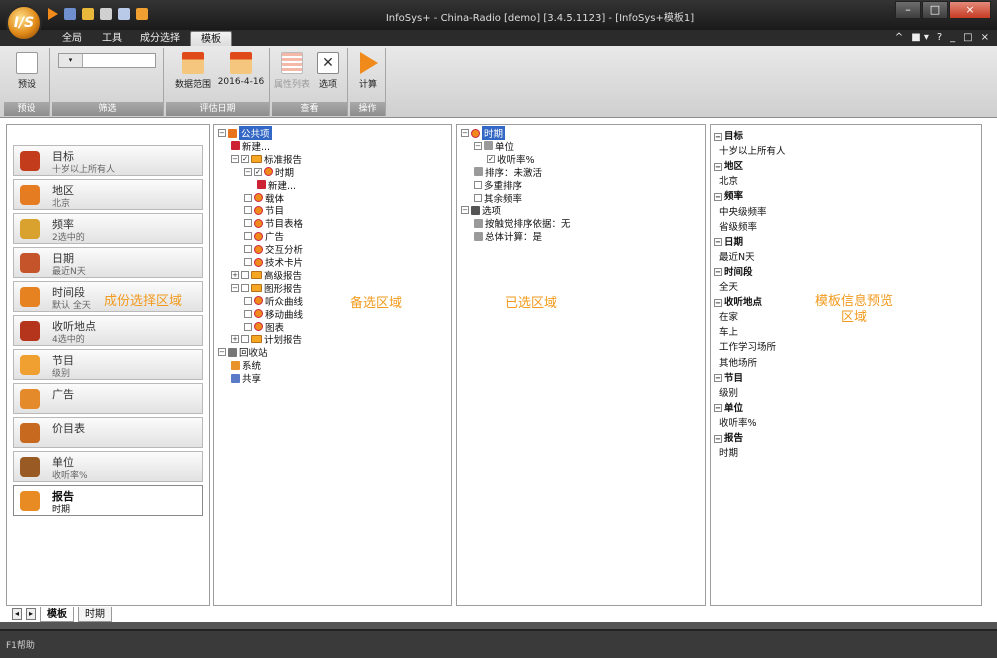 The height and width of the screenshot is (658, 997). I want to click on tree-node: 技术卡片, so click(273, 262).